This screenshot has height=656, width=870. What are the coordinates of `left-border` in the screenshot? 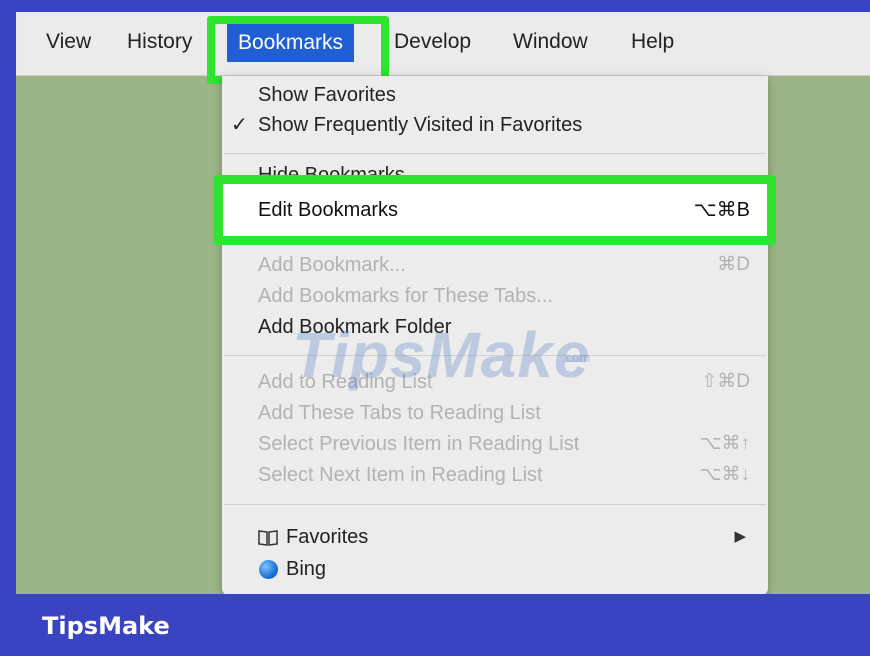 It's located at (8, 303).